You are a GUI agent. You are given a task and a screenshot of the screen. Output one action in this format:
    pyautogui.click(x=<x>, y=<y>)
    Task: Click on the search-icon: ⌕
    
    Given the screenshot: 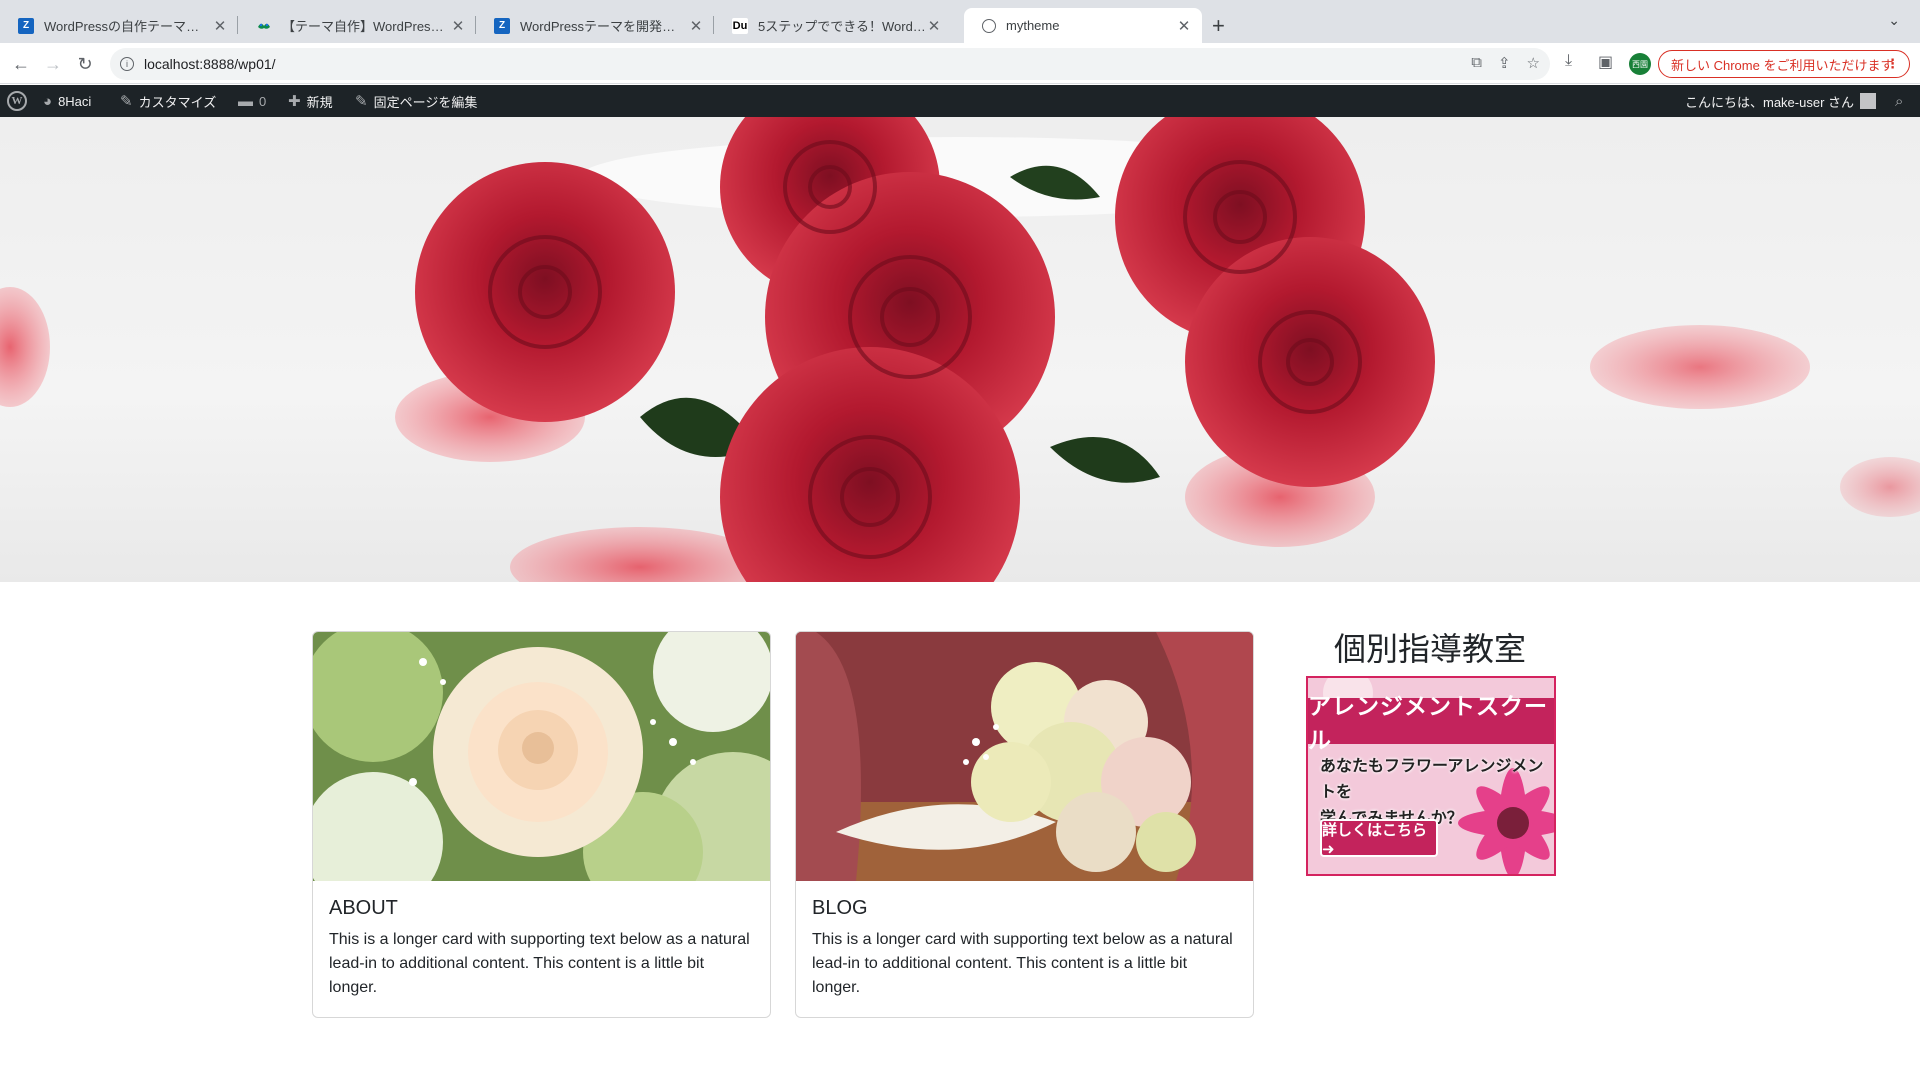 What is the action you would take?
    pyautogui.click(x=1899, y=101)
    